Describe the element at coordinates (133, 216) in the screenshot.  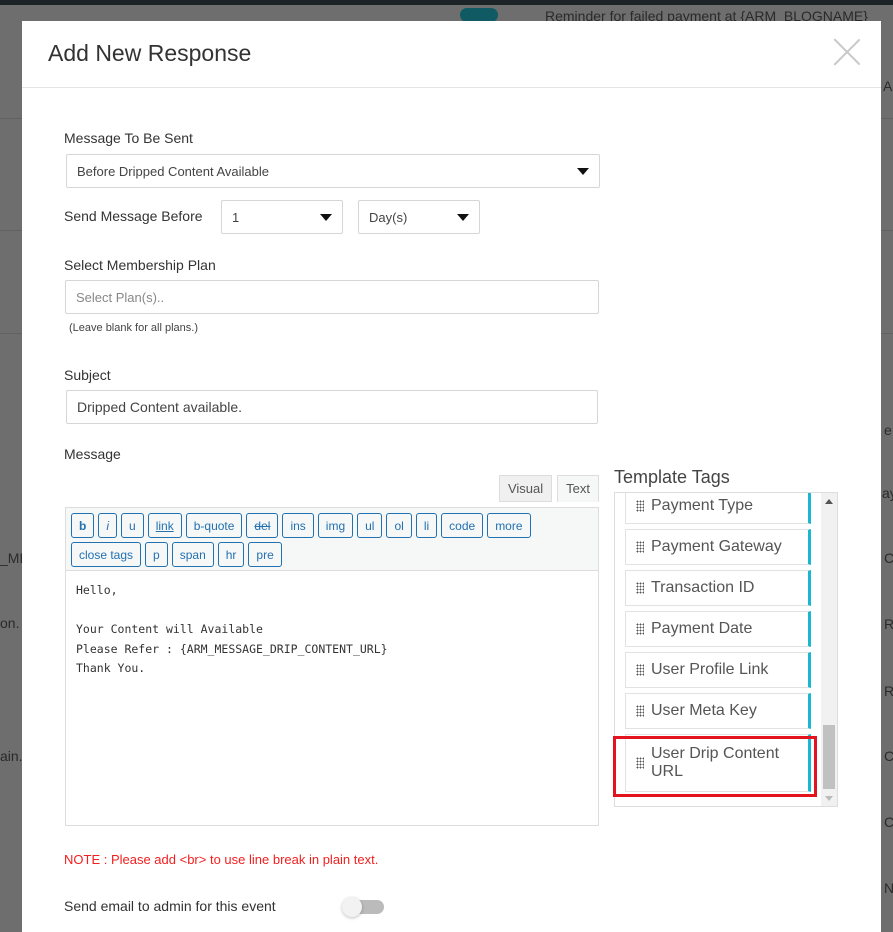
I see `send-message-before-label: Send Message Before` at that location.